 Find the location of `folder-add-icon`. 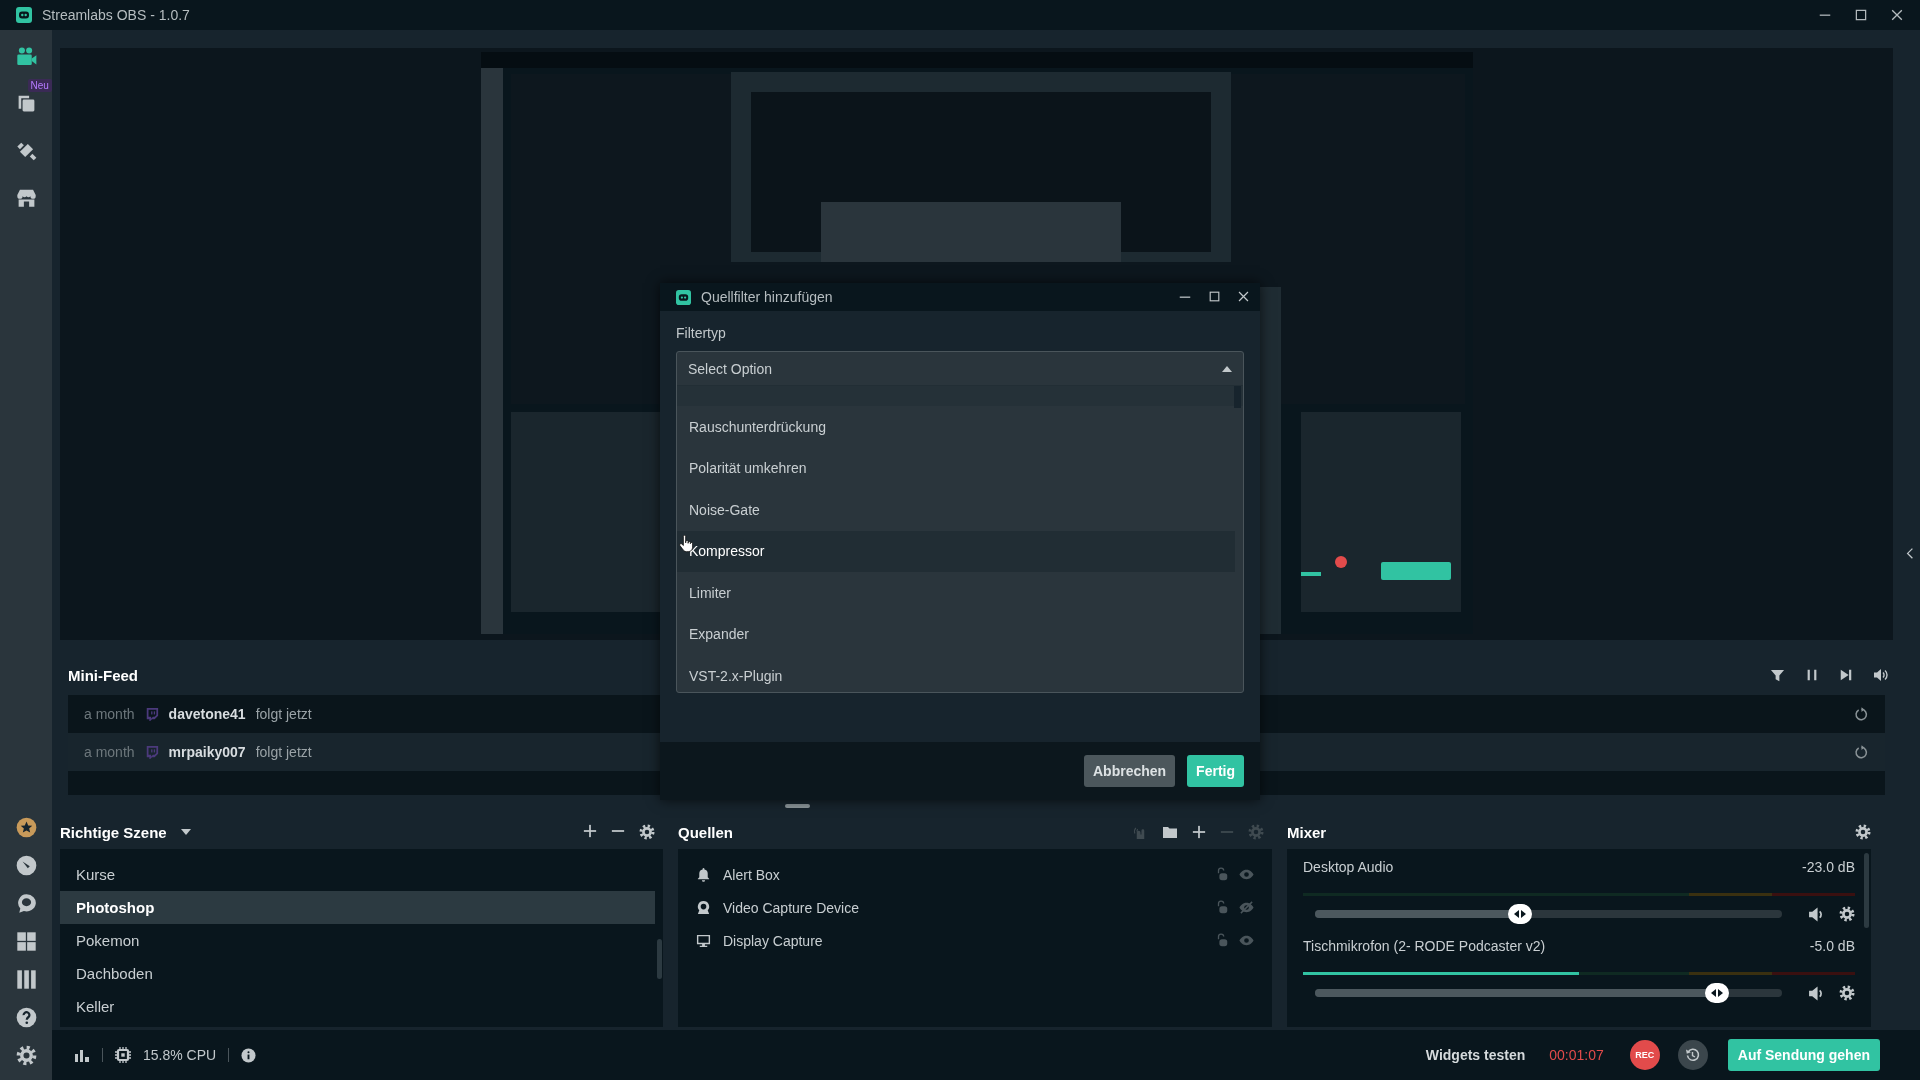

folder-add-icon is located at coordinates (1170, 832).